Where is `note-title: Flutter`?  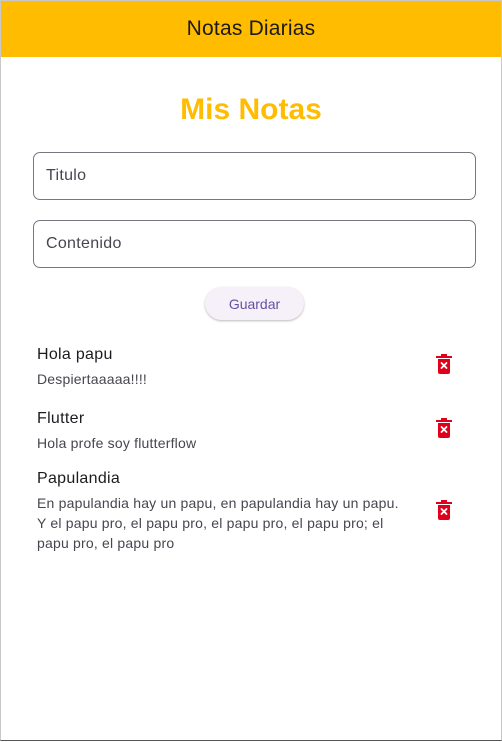 note-title: Flutter is located at coordinates (61, 418).